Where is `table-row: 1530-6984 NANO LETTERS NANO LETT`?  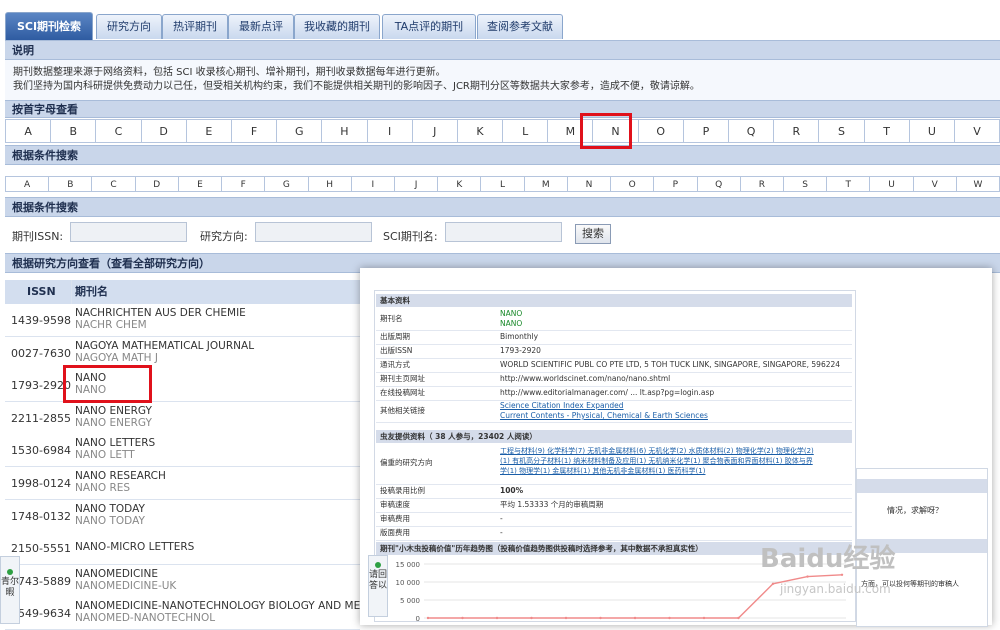
table-row: 1530-6984 NANO LETTERS NANO LETT is located at coordinates (182, 451).